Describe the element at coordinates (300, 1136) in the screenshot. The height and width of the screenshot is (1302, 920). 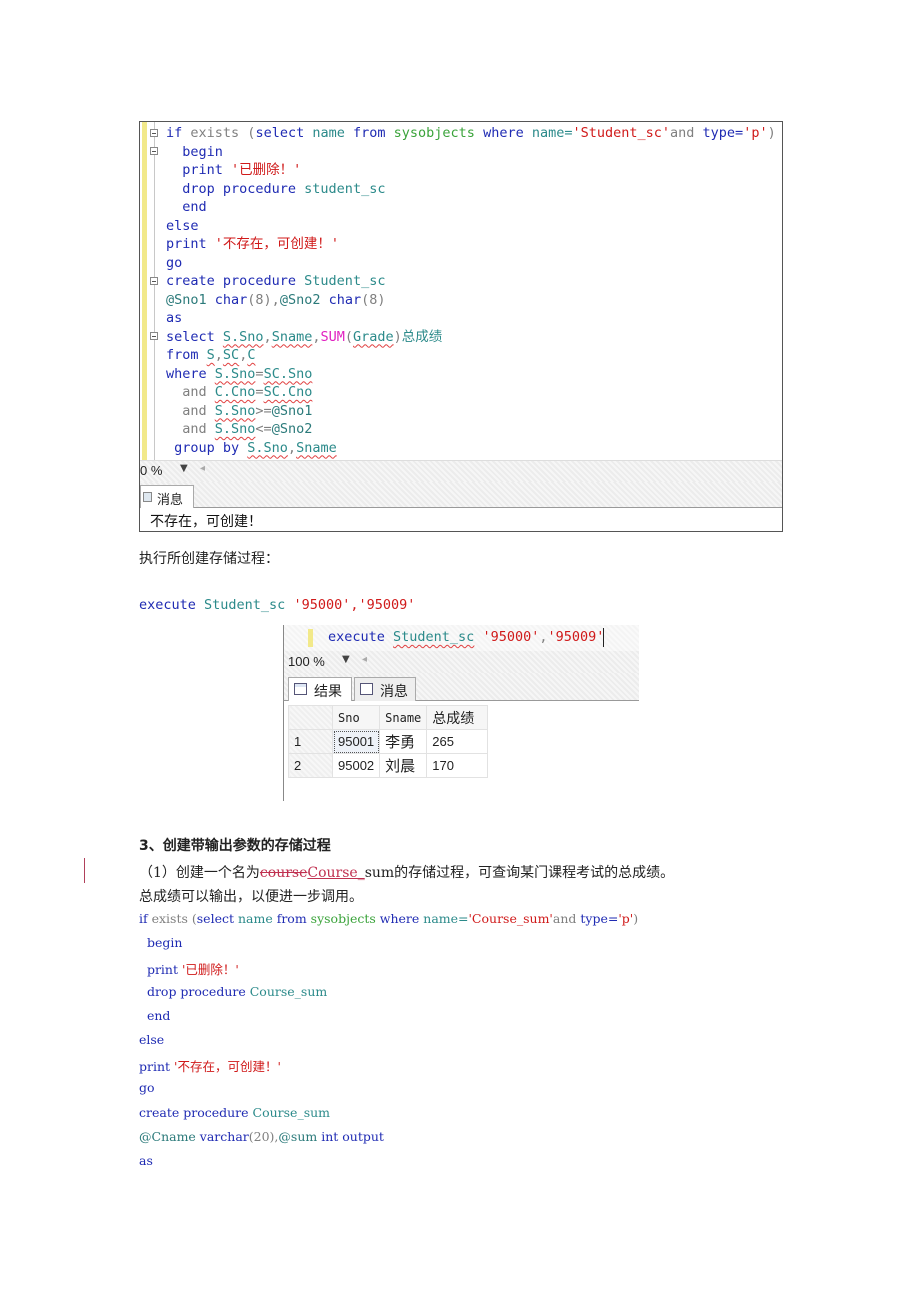
I see `code-token: @sum` at that location.